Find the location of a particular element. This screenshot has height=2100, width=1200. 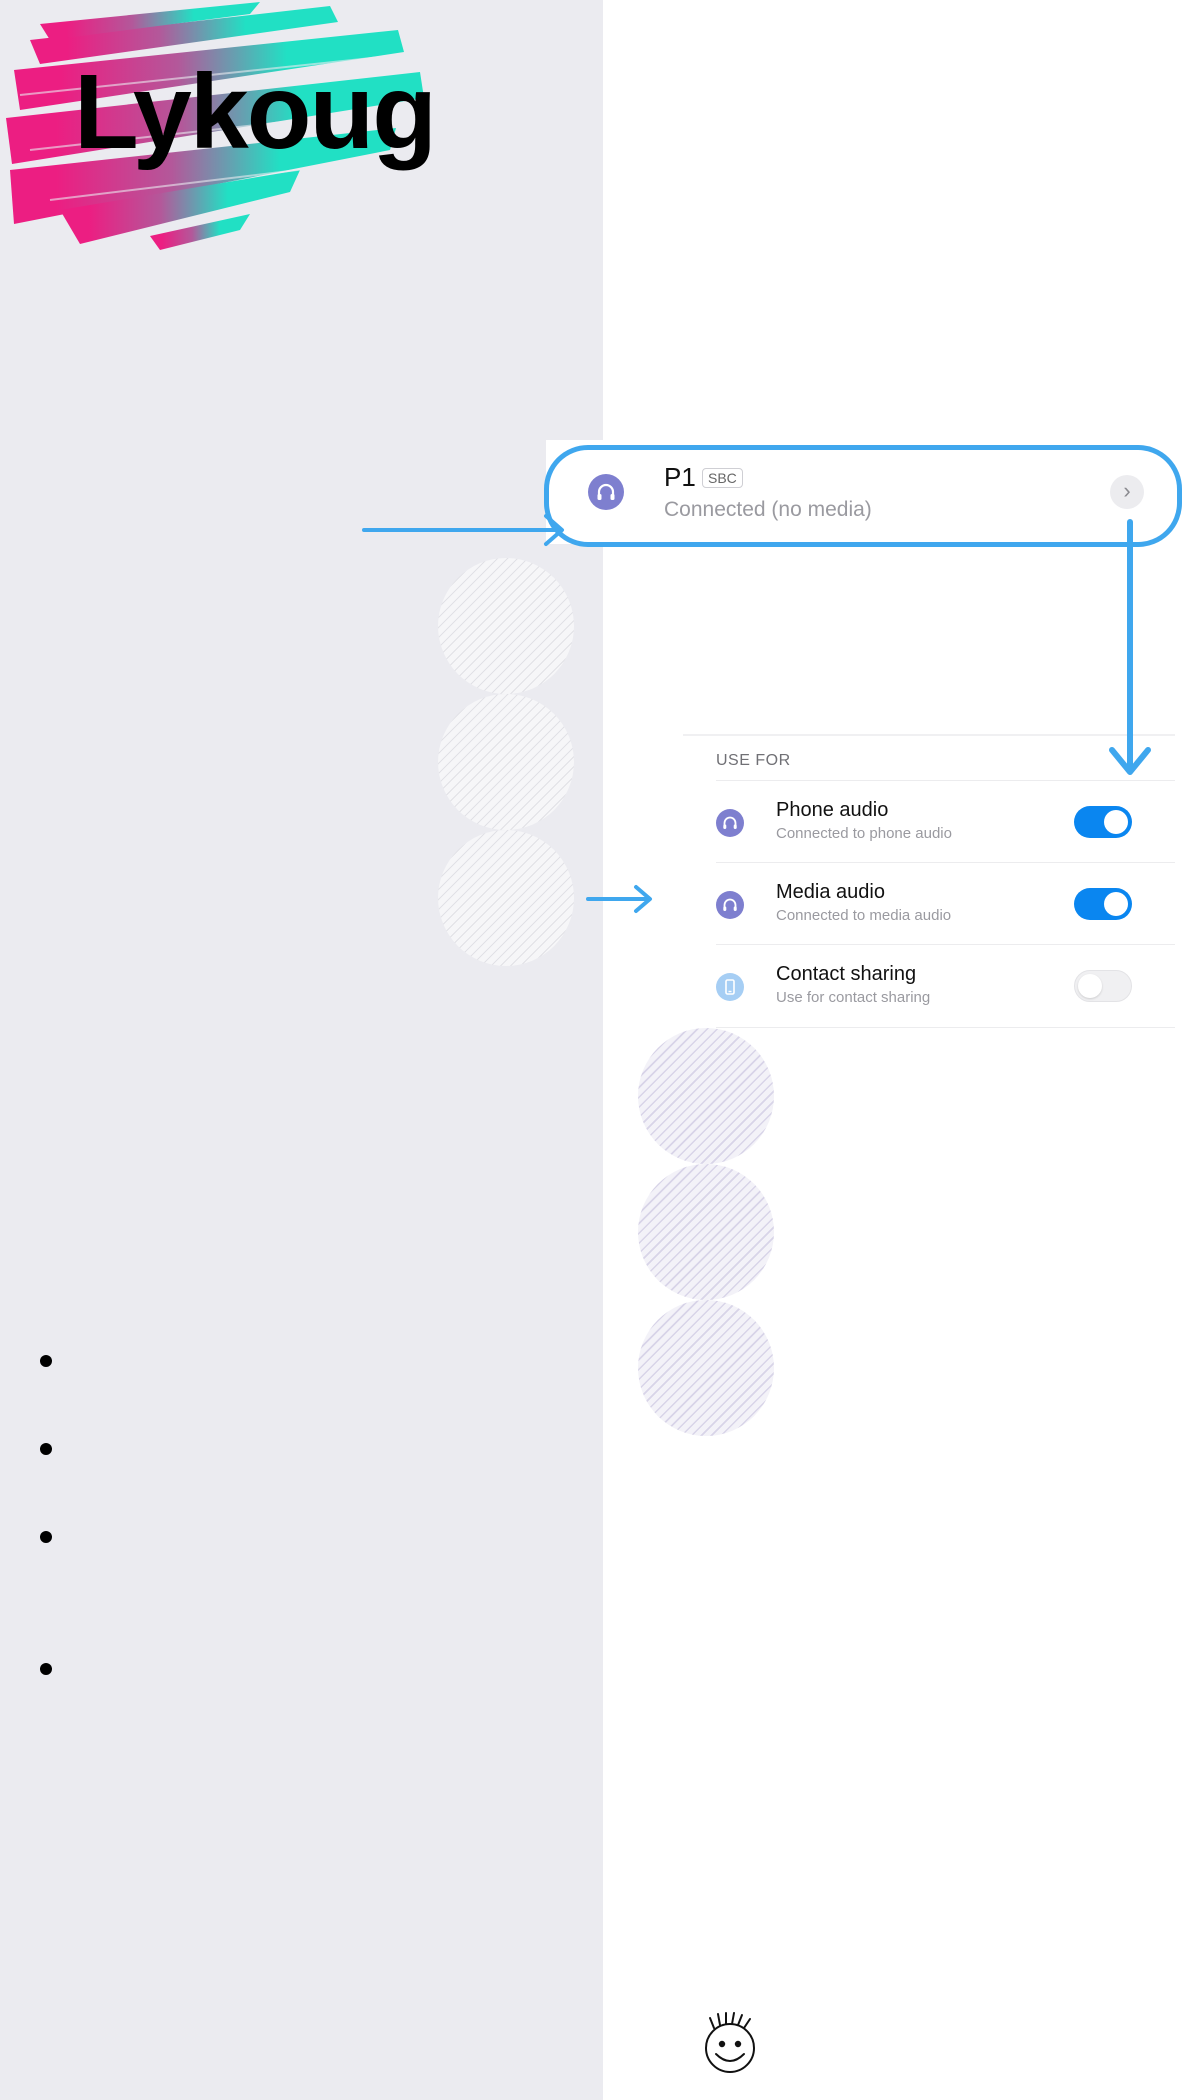

smiley-face-icon is located at coordinates (730, 2042).